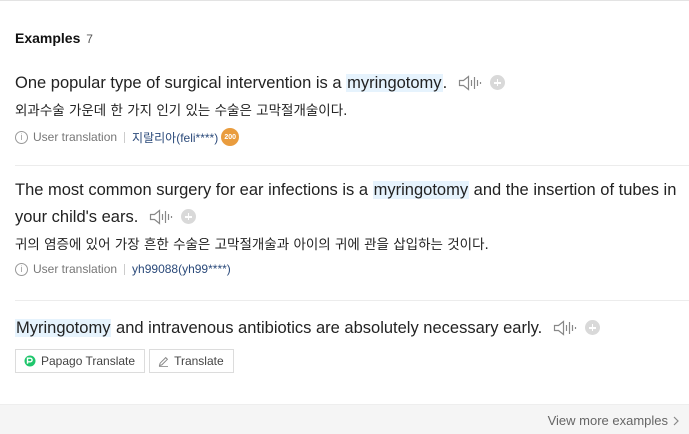 The height and width of the screenshot is (434, 689). I want to click on examples-title: Examples, so click(48, 38).